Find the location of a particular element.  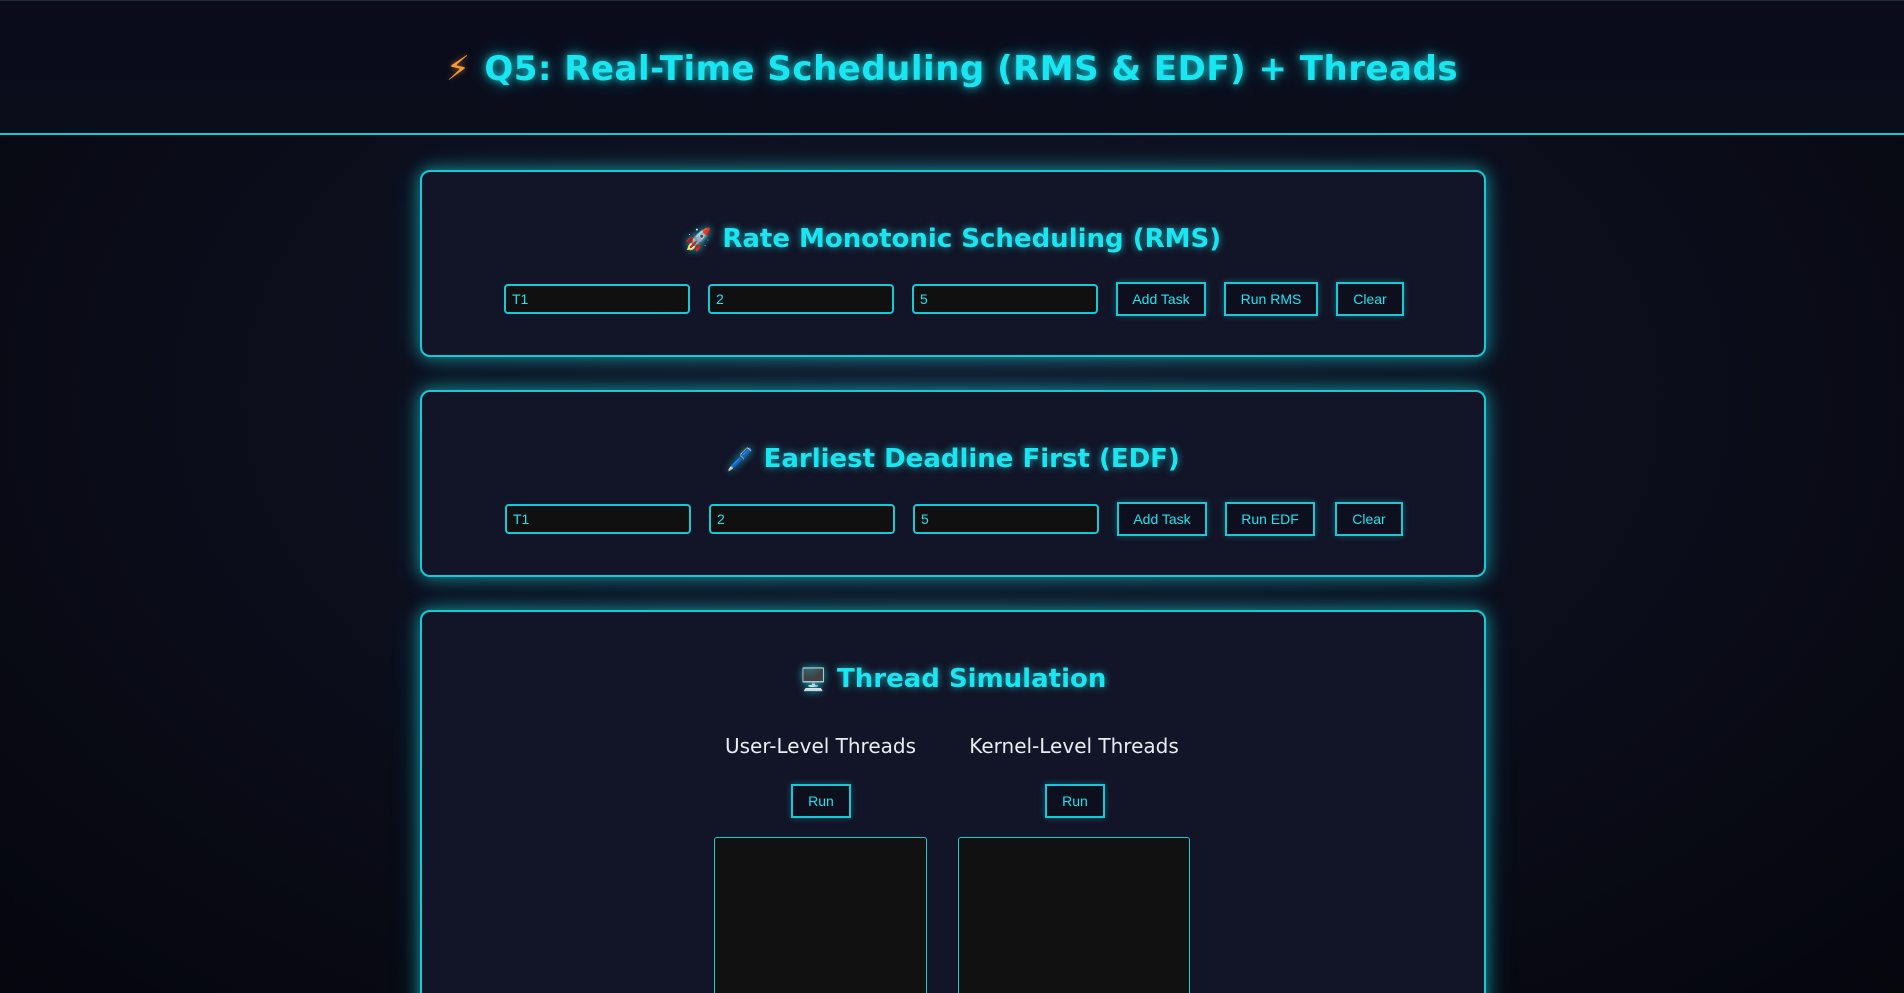

user-threads-output is located at coordinates (820, 915).